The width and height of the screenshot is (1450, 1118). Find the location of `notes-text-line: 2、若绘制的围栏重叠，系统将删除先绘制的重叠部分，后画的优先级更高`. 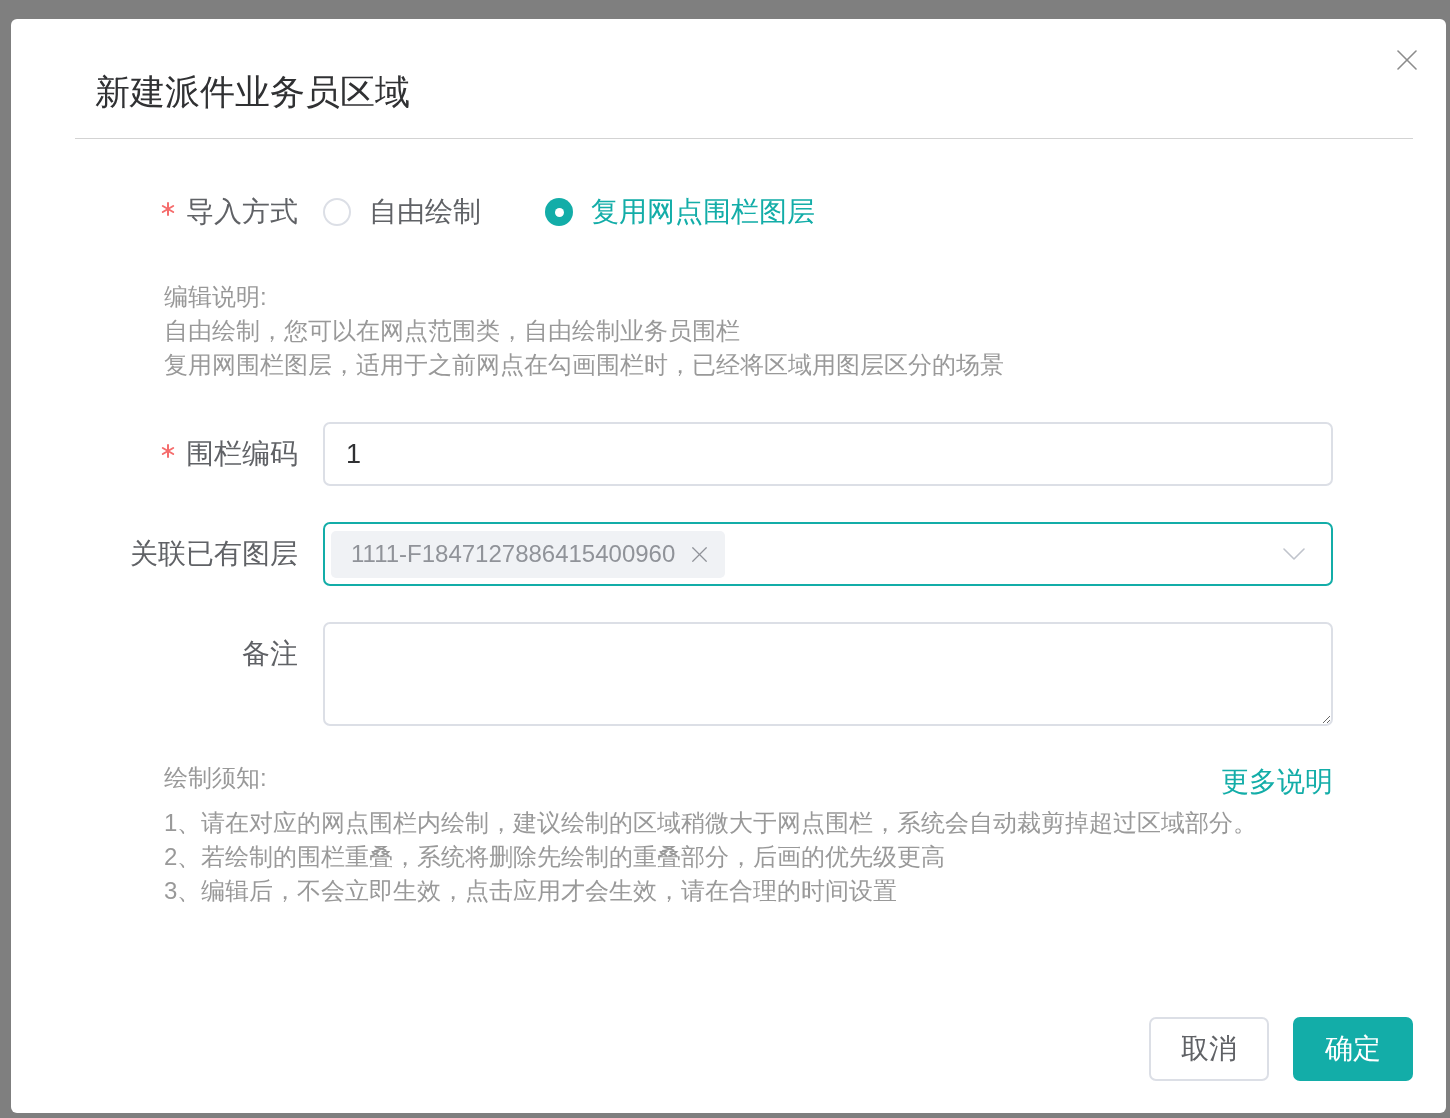

notes-text-line: 2、若绘制的围栏重叠，系统将删除先绘制的重叠部分，后画的优先级更高 is located at coordinates (555, 857).